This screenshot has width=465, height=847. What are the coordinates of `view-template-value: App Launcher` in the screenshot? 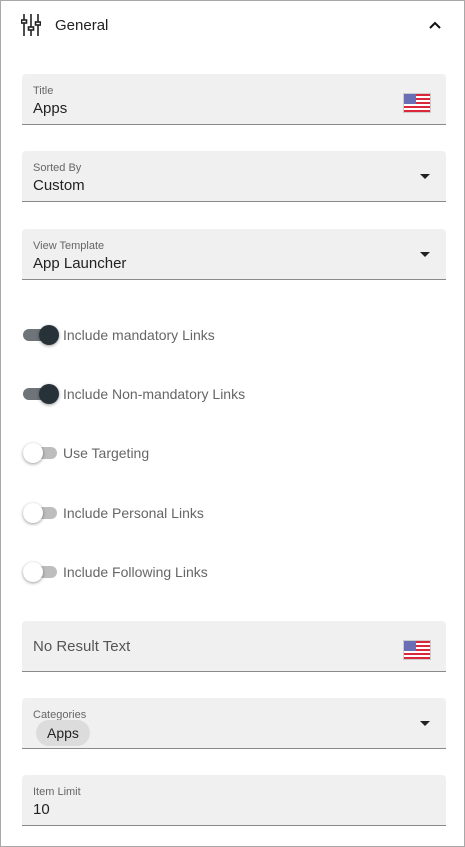 It's located at (80, 263).